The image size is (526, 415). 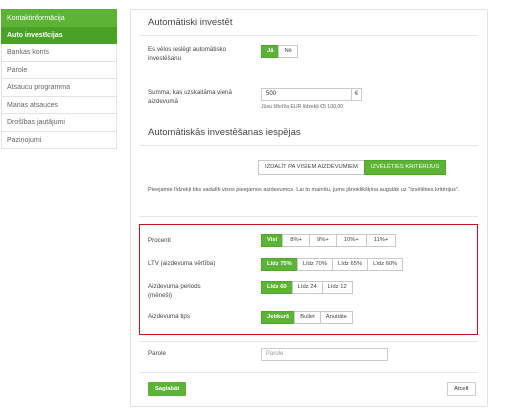 I want to click on amount-hint: Jūsu šībrīža EUR līdzekļi €5 100,00, so click(x=302, y=107).